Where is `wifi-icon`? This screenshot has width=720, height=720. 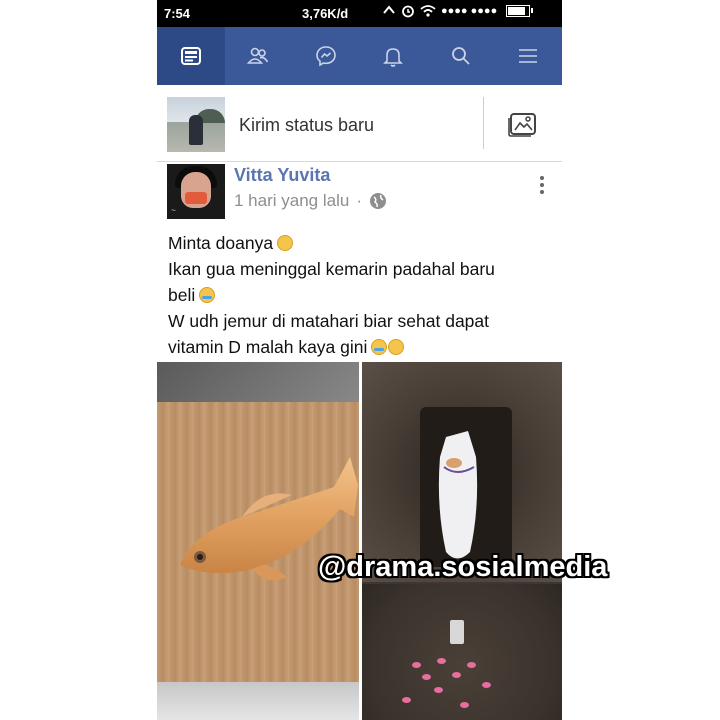 wifi-icon is located at coordinates (428, 11).